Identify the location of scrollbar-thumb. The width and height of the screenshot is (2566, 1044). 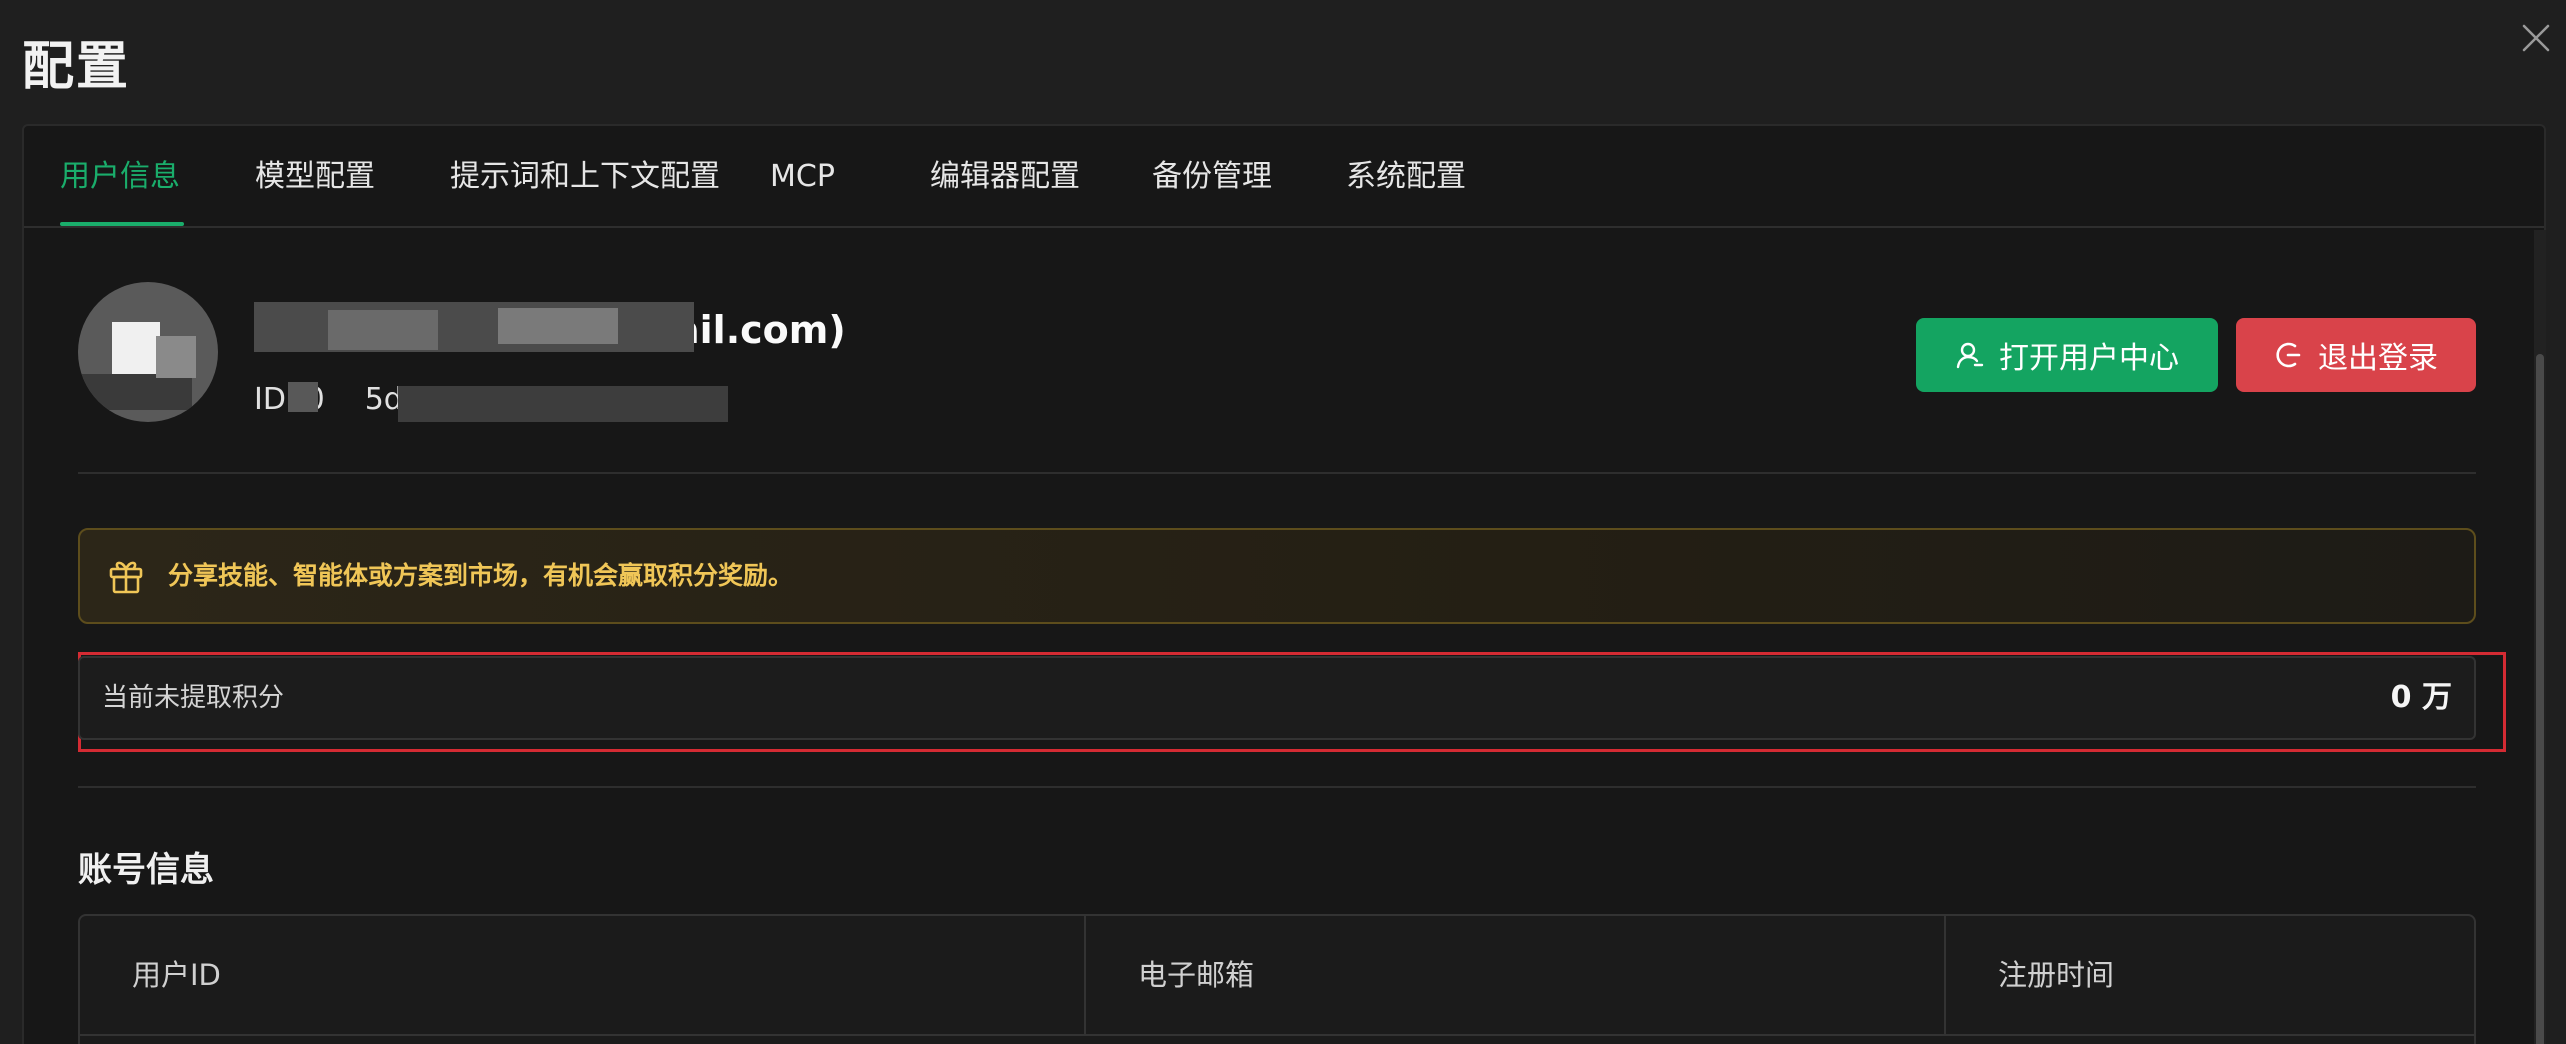
(2540, 699).